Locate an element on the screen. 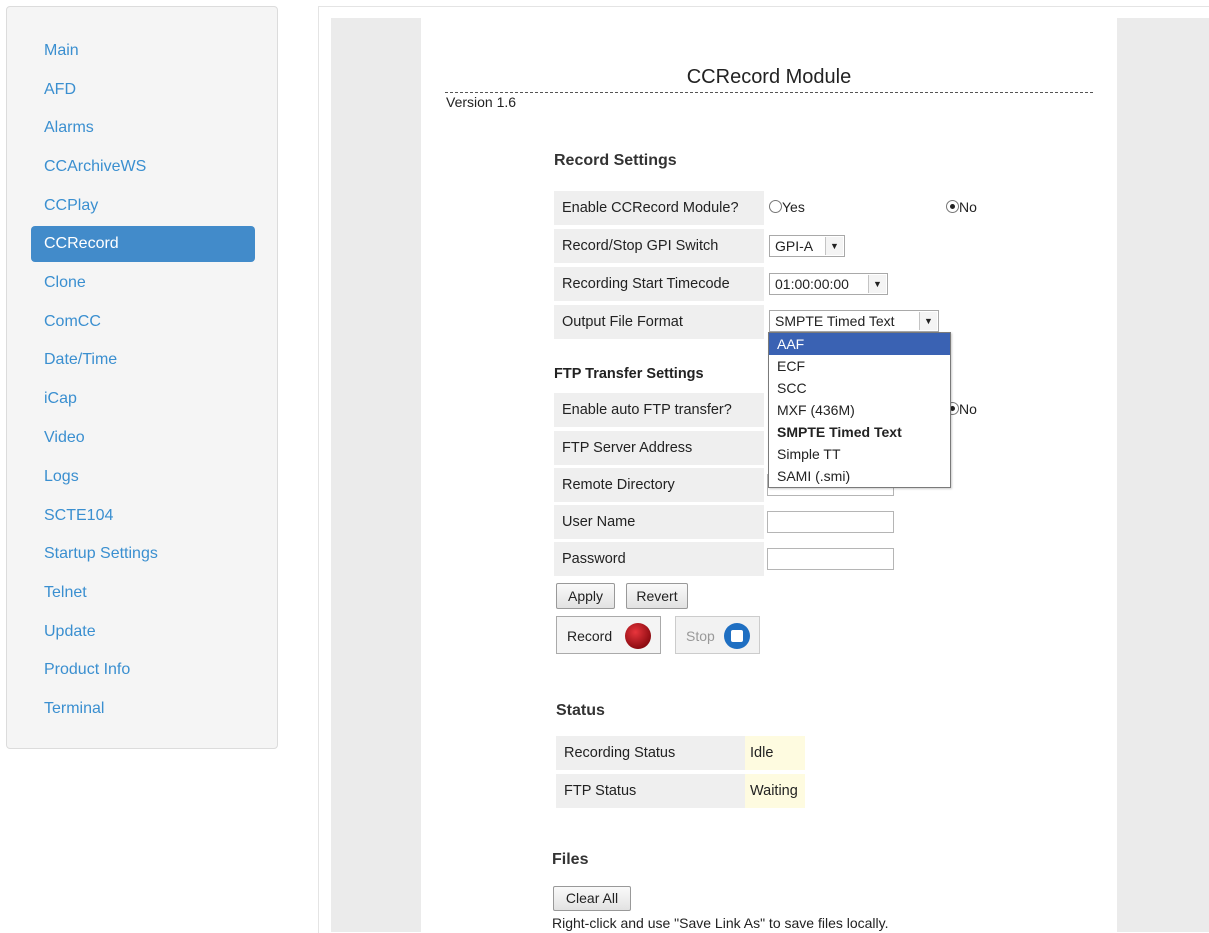  format-option-ecf: ECF is located at coordinates (859, 366).